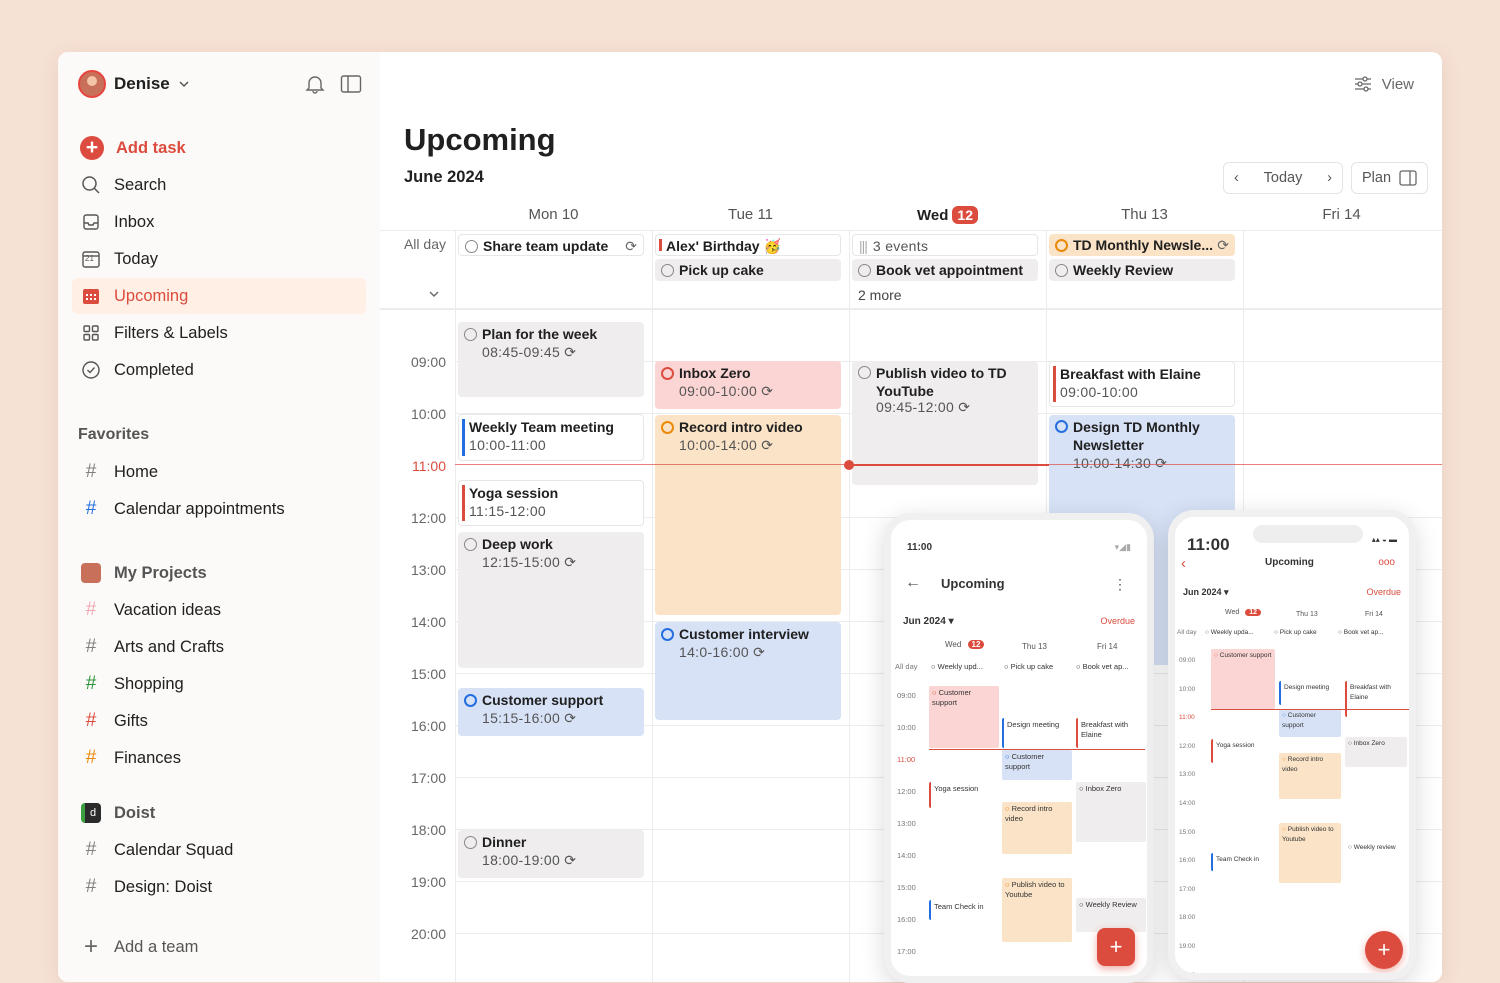 The image size is (1500, 983). What do you see at coordinates (748, 385) in the screenshot?
I see `event-inbox-zero: Inbox Zero 09:00-10:00 ⟳` at bounding box center [748, 385].